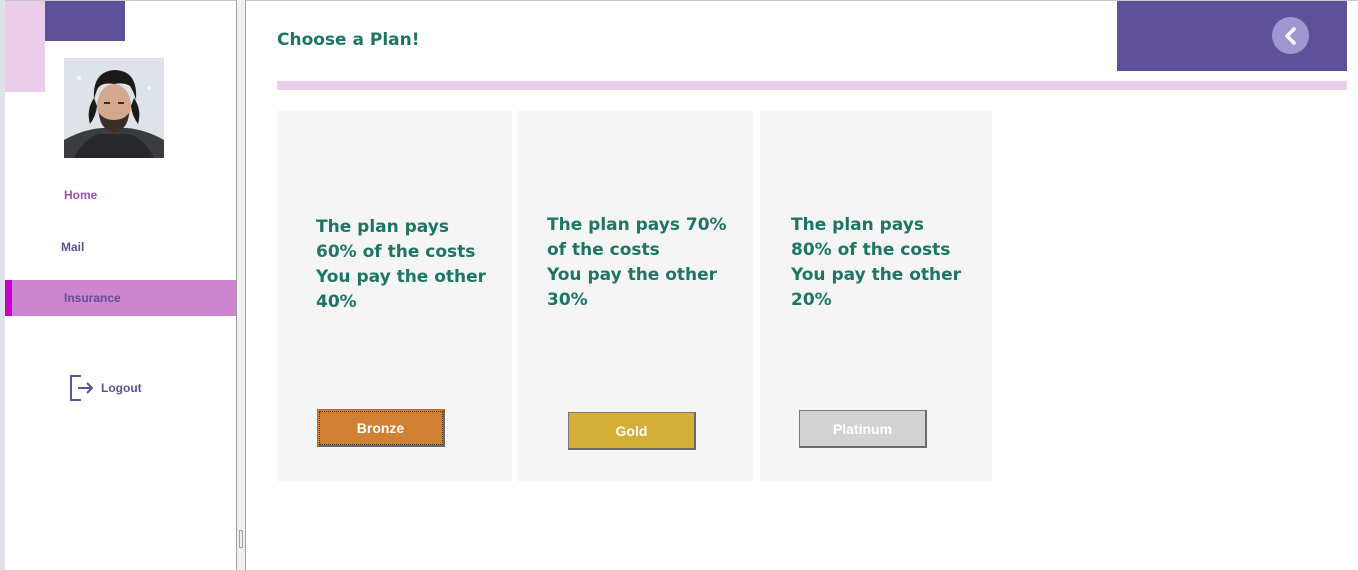 The height and width of the screenshot is (570, 1358). What do you see at coordinates (632, 431) in the screenshot?
I see `gold-button: Gold` at bounding box center [632, 431].